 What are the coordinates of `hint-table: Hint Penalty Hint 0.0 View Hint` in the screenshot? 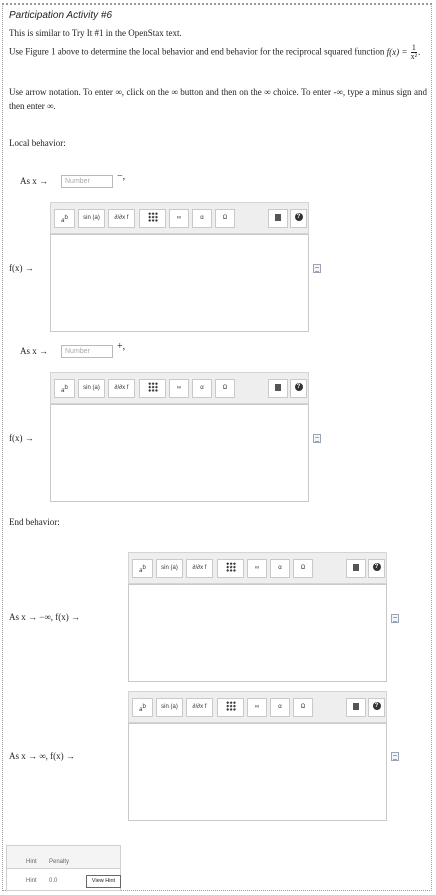 It's located at (63, 868).